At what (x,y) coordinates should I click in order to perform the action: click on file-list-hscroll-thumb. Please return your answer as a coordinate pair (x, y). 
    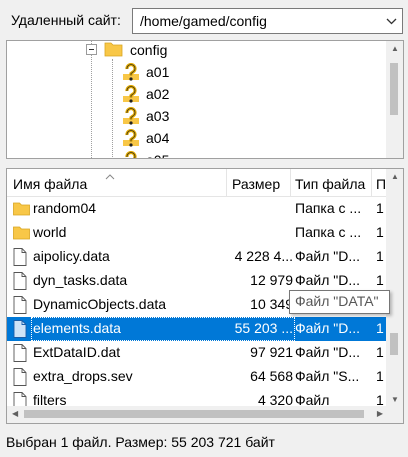
    Looking at the image, I should click on (194, 414).